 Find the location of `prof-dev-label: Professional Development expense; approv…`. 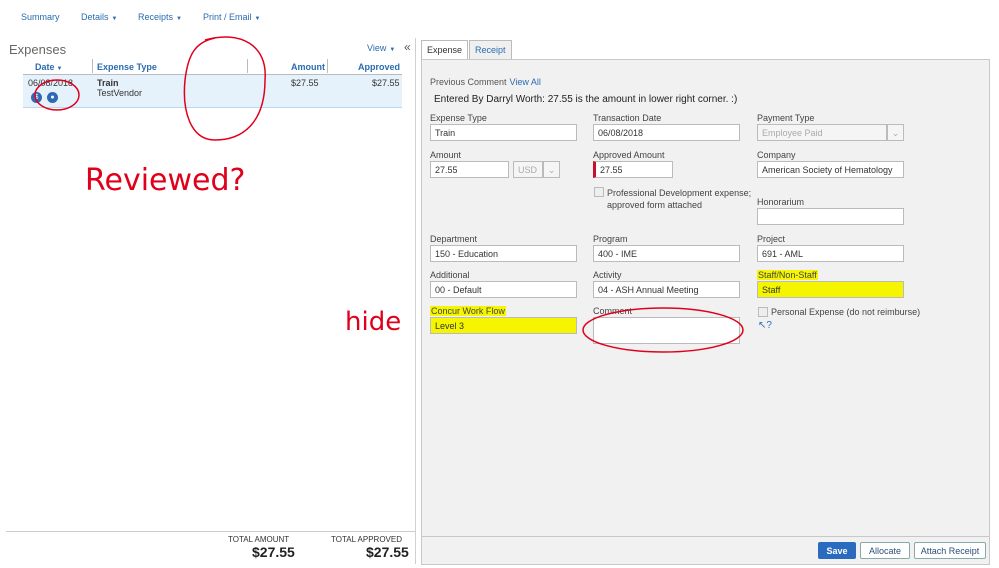

prof-dev-label: Professional Development expense; approv… is located at coordinates (679, 199).